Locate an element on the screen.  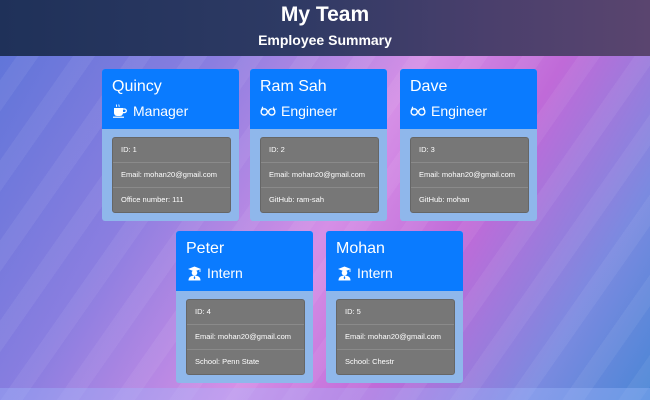
employee-id: ID: 3 is located at coordinates (469, 150).